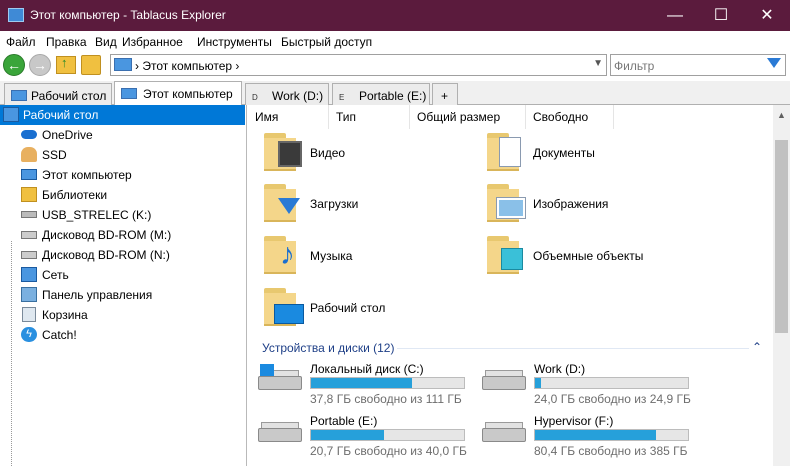 The image size is (790, 466). Describe the element at coordinates (512, 259) in the screenshot. I see `3d-objects-folder-icon` at that location.